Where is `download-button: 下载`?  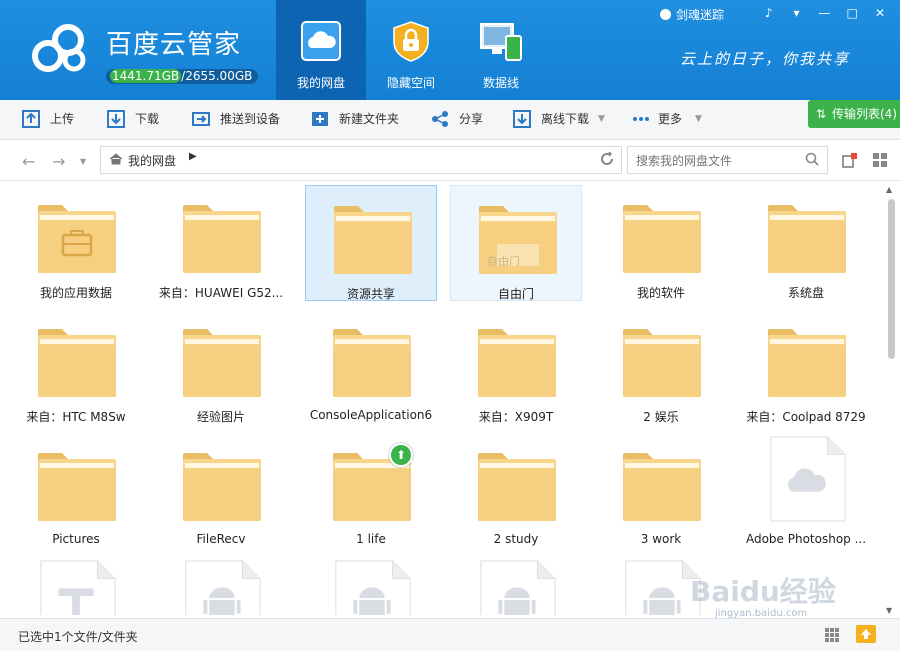 download-button: 下载 is located at coordinates (137, 119).